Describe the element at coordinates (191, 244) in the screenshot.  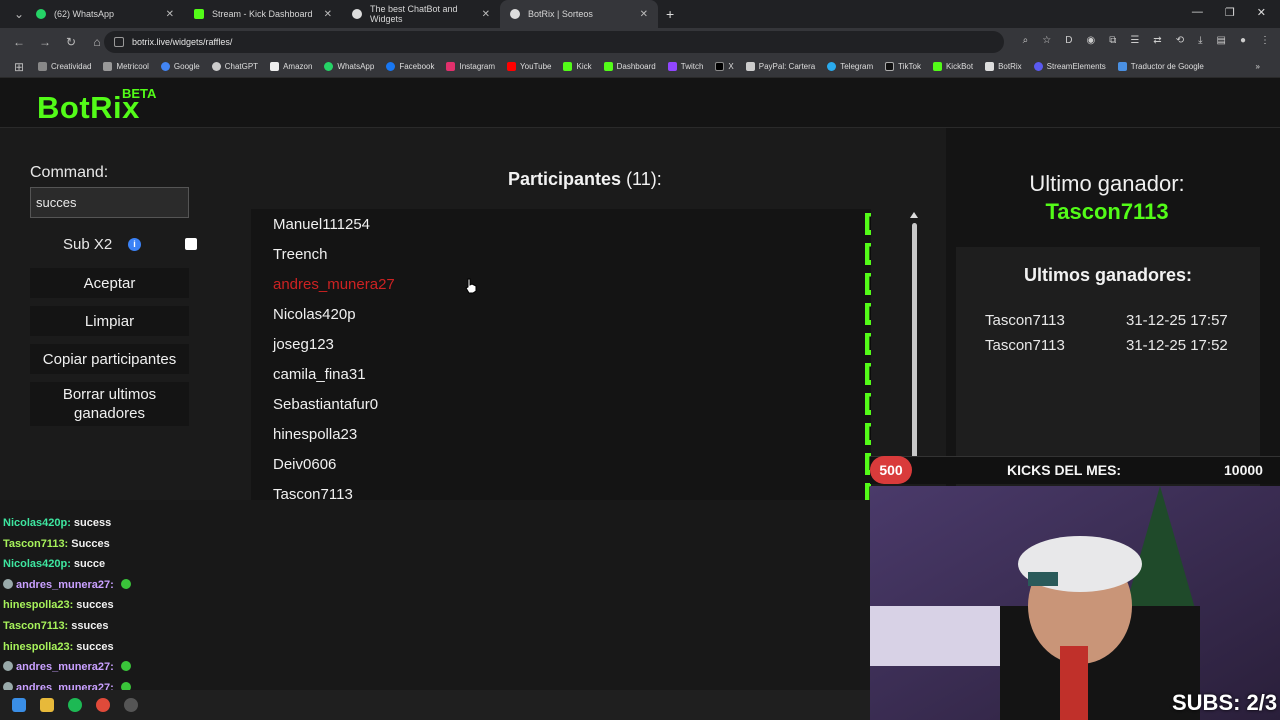
I see `sub-x2-checkbox` at that location.